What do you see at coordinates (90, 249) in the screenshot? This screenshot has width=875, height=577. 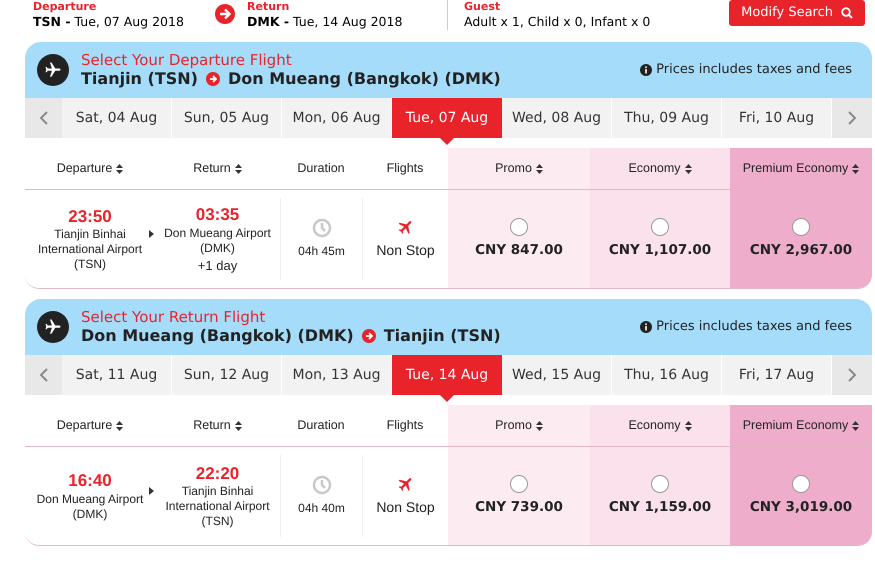 I see `departure-airport: Tianjin Binhai International Airport (TSN)` at bounding box center [90, 249].